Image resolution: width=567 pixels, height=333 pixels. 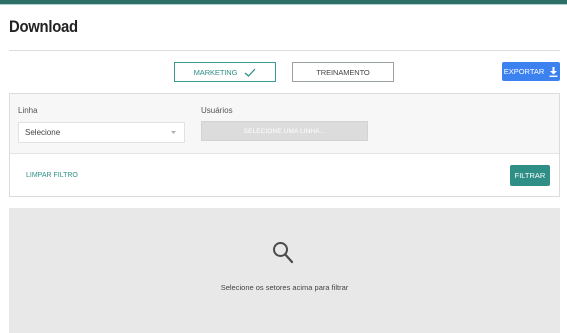 I want to click on clear-filter-link: LIMPAR FILTRO, so click(x=52, y=175).